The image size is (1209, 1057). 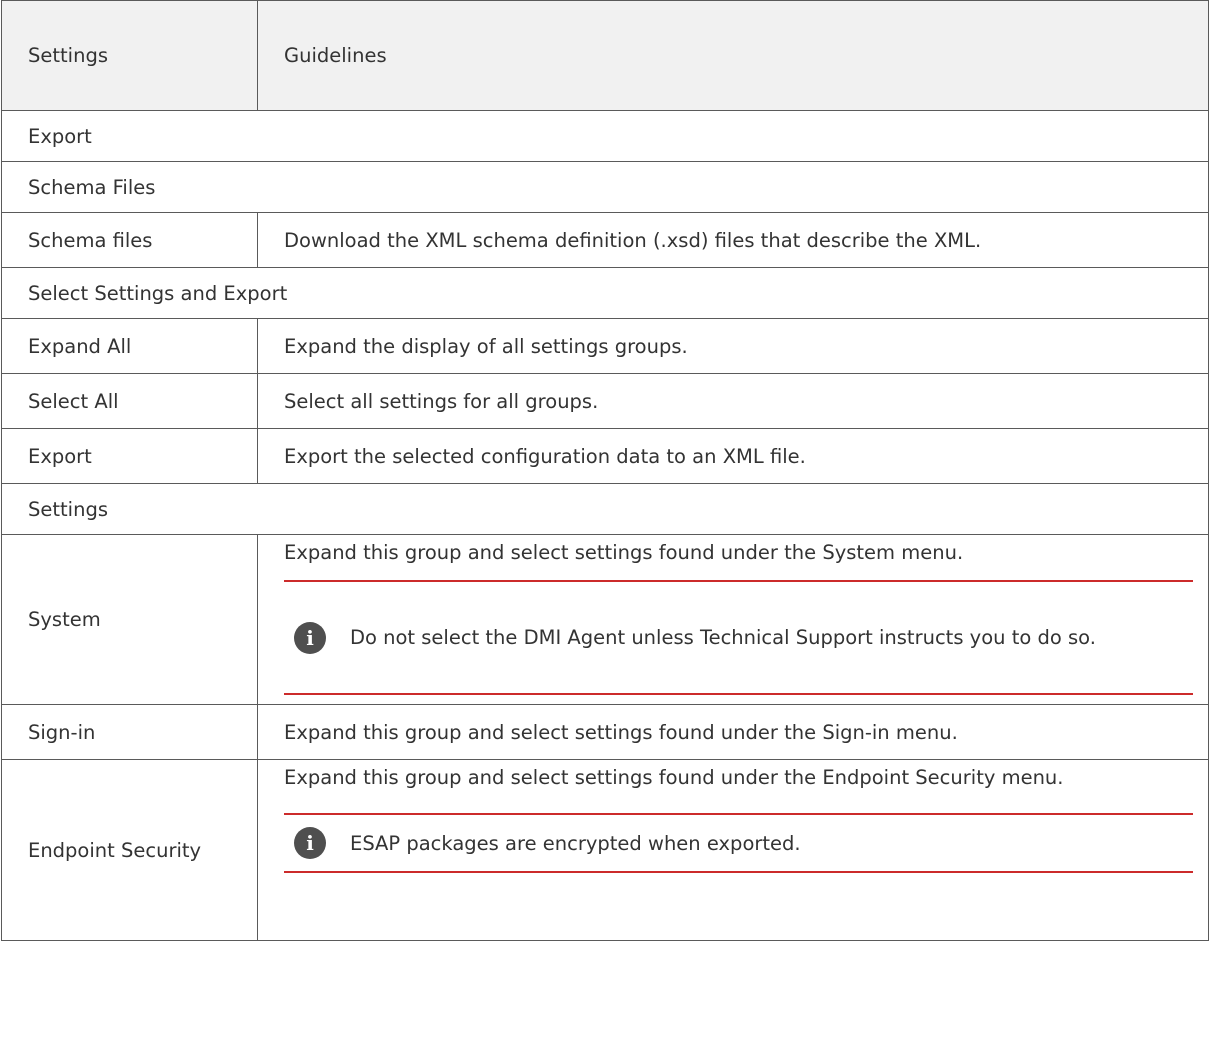 I want to click on section-schema-files: Schema Files, so click(x=605, y=187).